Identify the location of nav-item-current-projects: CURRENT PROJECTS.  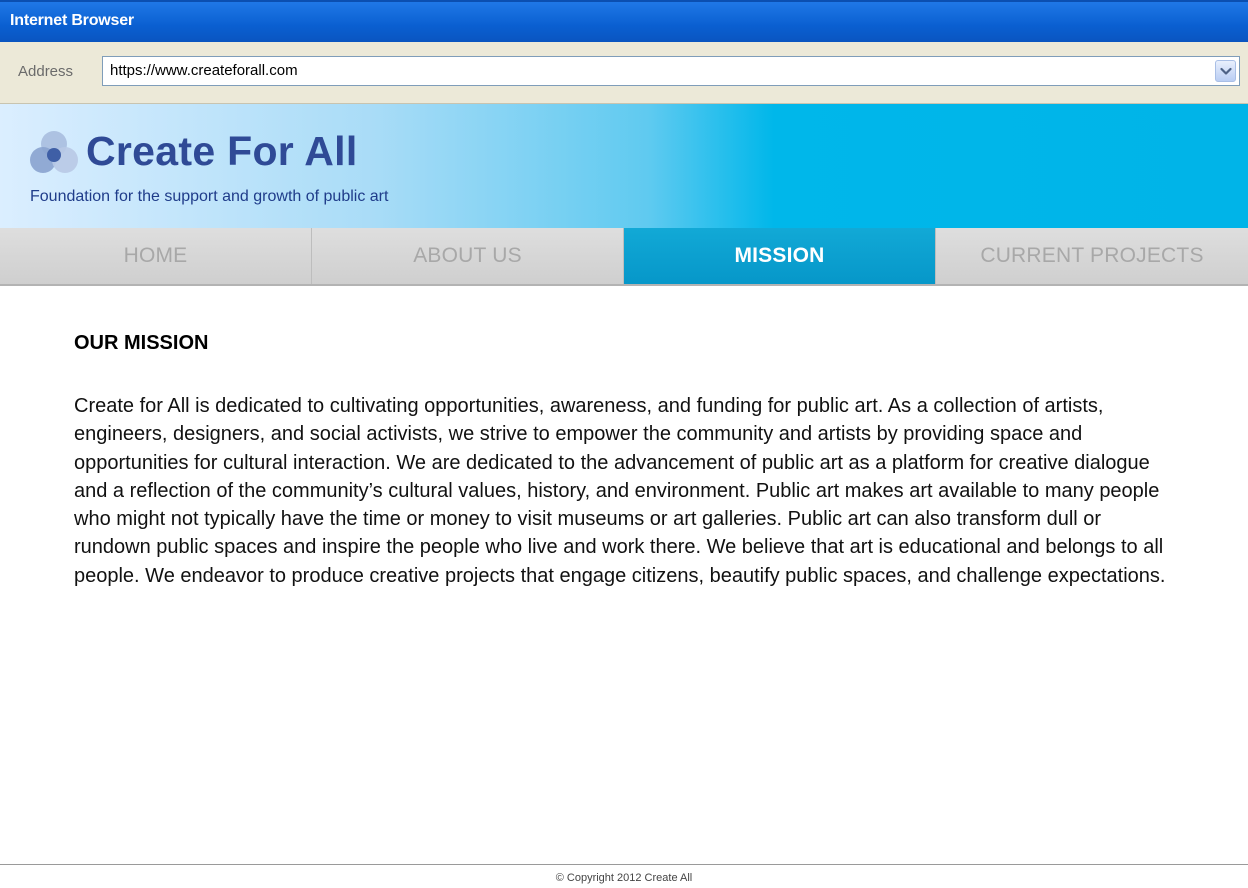
(1092, 256).